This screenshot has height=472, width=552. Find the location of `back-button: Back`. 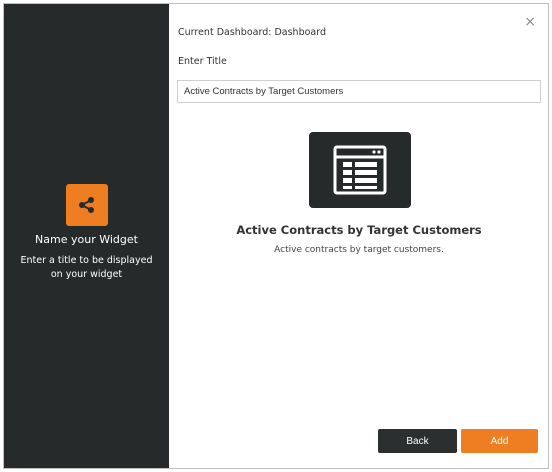

back-button: Back is located at coordinates (417, 441).